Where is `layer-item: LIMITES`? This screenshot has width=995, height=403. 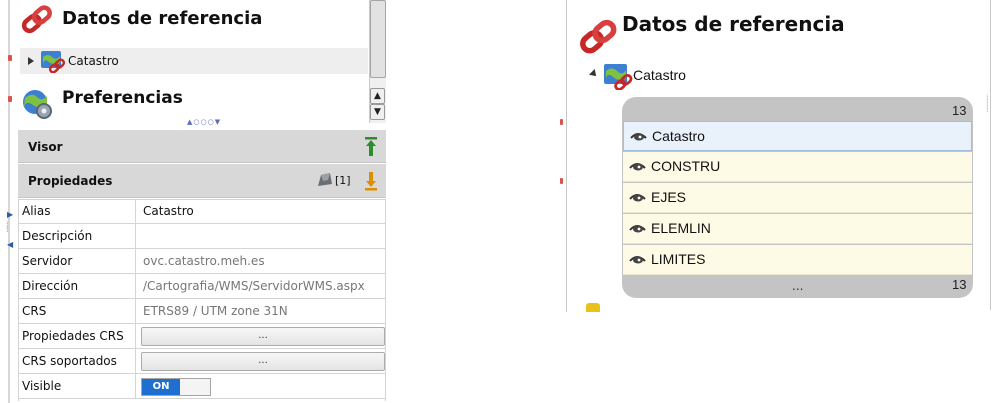 layer-item: LIMITES is located at coordinates (797, 260).